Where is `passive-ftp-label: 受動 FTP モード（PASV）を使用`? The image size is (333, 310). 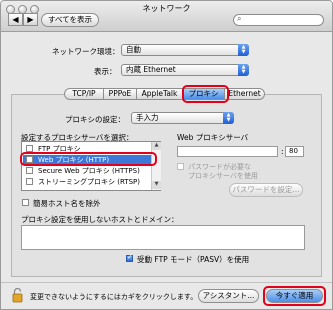
passive-ftp-label: 受動 FTP モード（PASV）を使用 is located at coordinates (193, 259).